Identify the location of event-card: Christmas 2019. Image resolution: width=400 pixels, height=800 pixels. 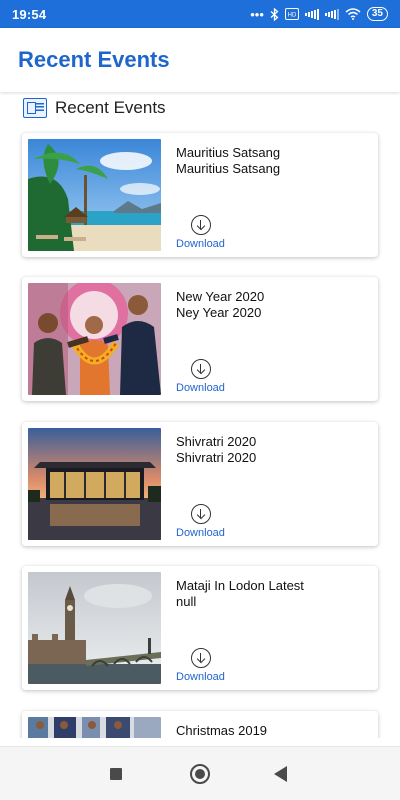
(200, 724).